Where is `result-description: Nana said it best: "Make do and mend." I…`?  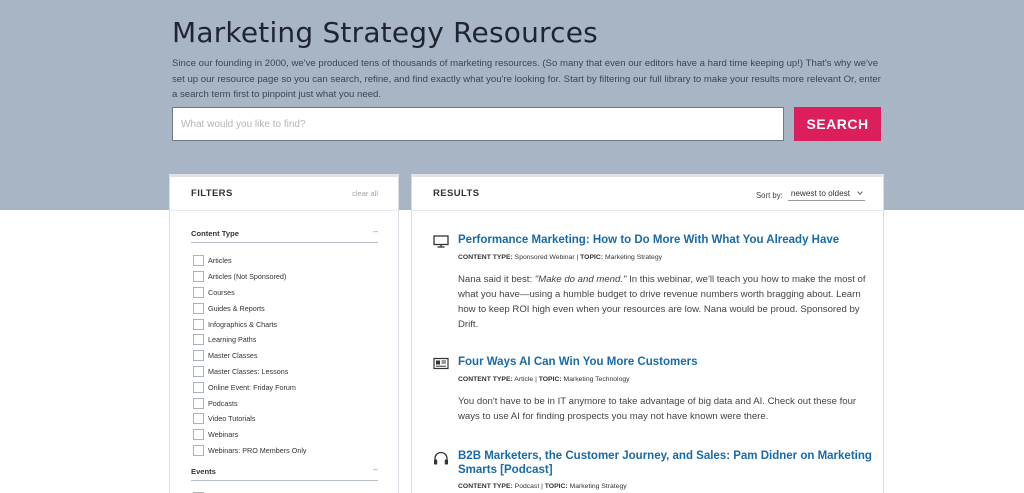 result-description: Nana said it best: "Make do and mend." I… is located at coordinates (663, 302).